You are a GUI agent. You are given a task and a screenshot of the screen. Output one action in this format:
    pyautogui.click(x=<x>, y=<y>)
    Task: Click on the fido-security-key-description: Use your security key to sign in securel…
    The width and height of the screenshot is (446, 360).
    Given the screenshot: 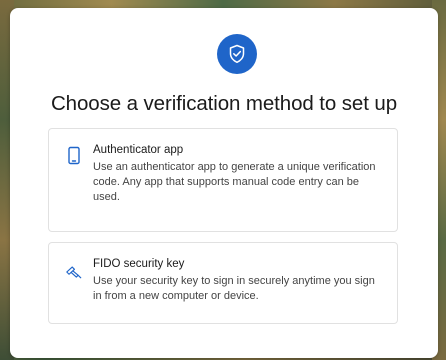 What is the action you would take?
    pyautogui.click(x=234, y=288)
    